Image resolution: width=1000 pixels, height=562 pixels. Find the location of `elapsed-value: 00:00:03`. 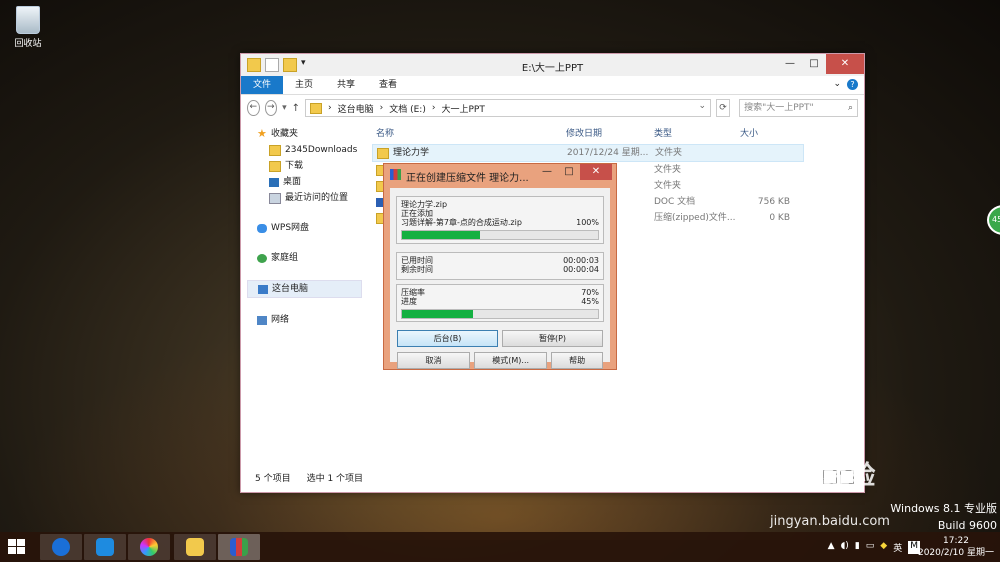

elapsed-value: 00:00:03 is located at coordinates (581, 260).